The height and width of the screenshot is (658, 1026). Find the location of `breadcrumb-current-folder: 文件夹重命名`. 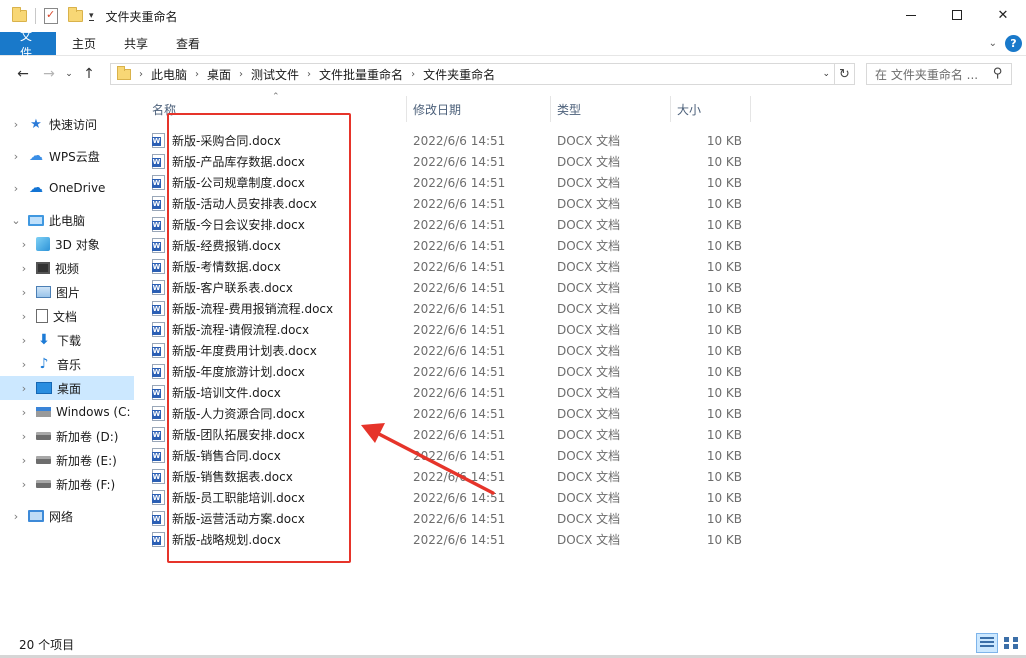

breadcrumb-current-folder: 文件夹重命名 is located at coordinates (459, 74).